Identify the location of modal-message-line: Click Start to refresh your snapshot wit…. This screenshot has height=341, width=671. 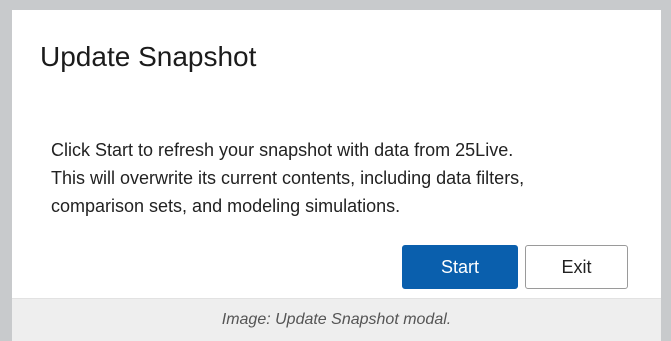
(282, 150).